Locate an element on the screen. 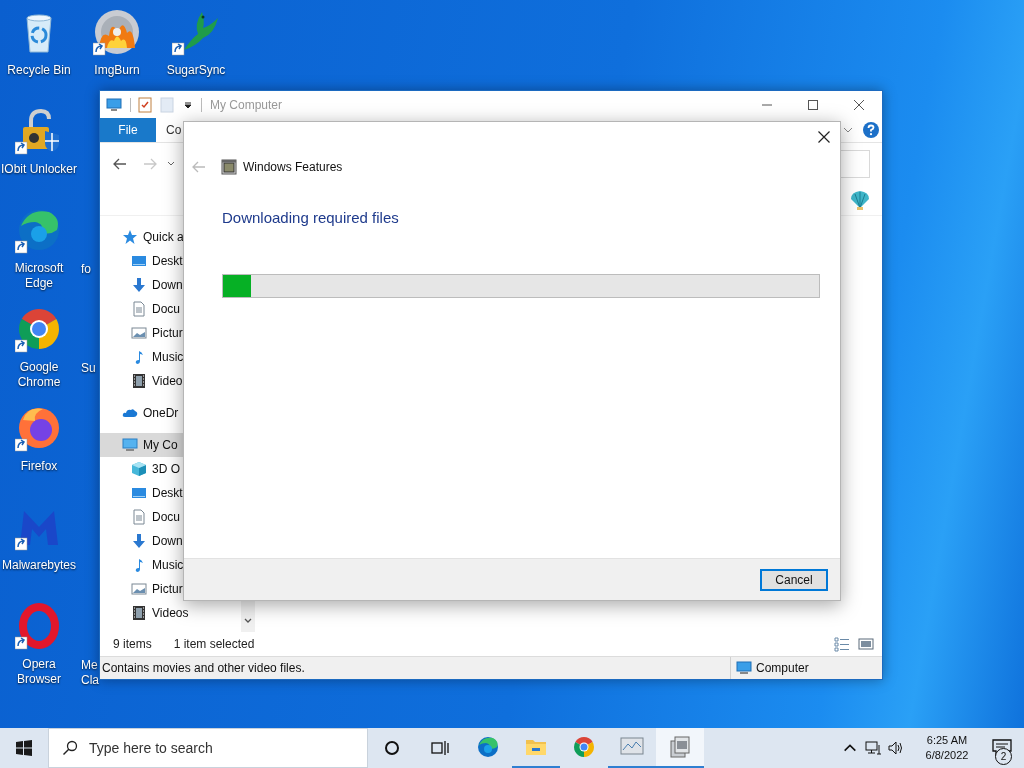 The width and height of the screenshot is (1024, 768). help-icon is located at coordinates (871, 130).